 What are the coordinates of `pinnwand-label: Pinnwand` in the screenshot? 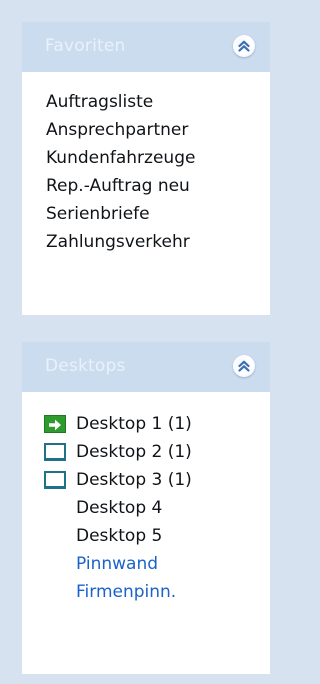 It's located at (117, 564).